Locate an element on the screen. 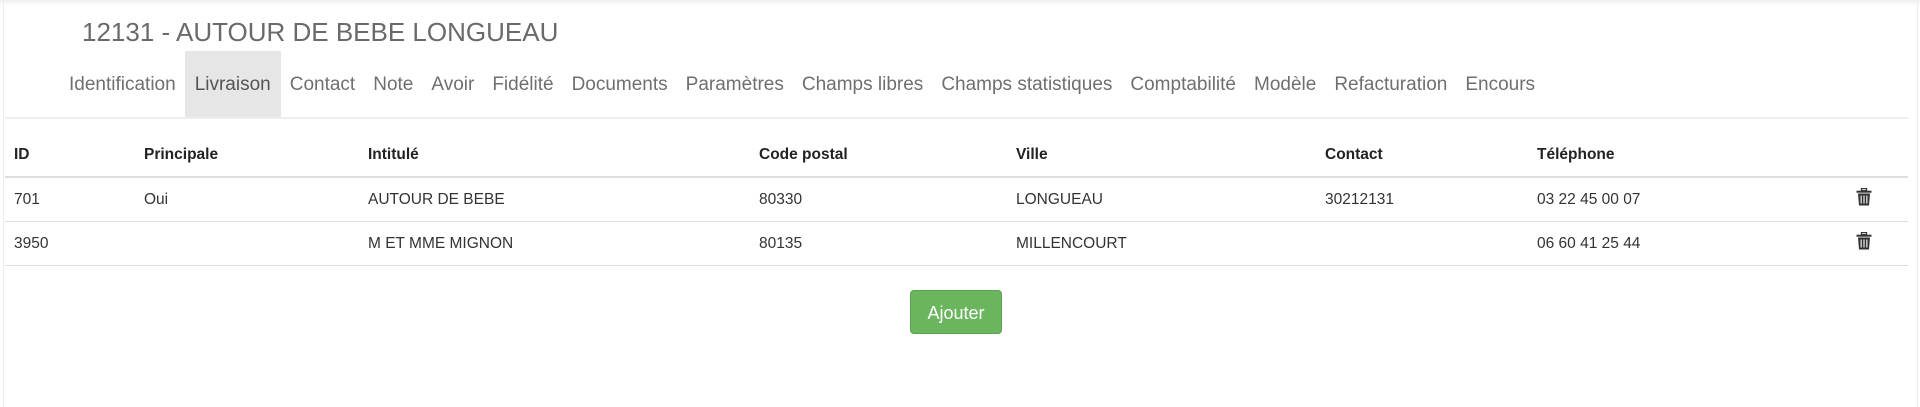 The image size is (1920, 407). tab-comptabilite: Comptabilité is located at coordinates (1183, 84).